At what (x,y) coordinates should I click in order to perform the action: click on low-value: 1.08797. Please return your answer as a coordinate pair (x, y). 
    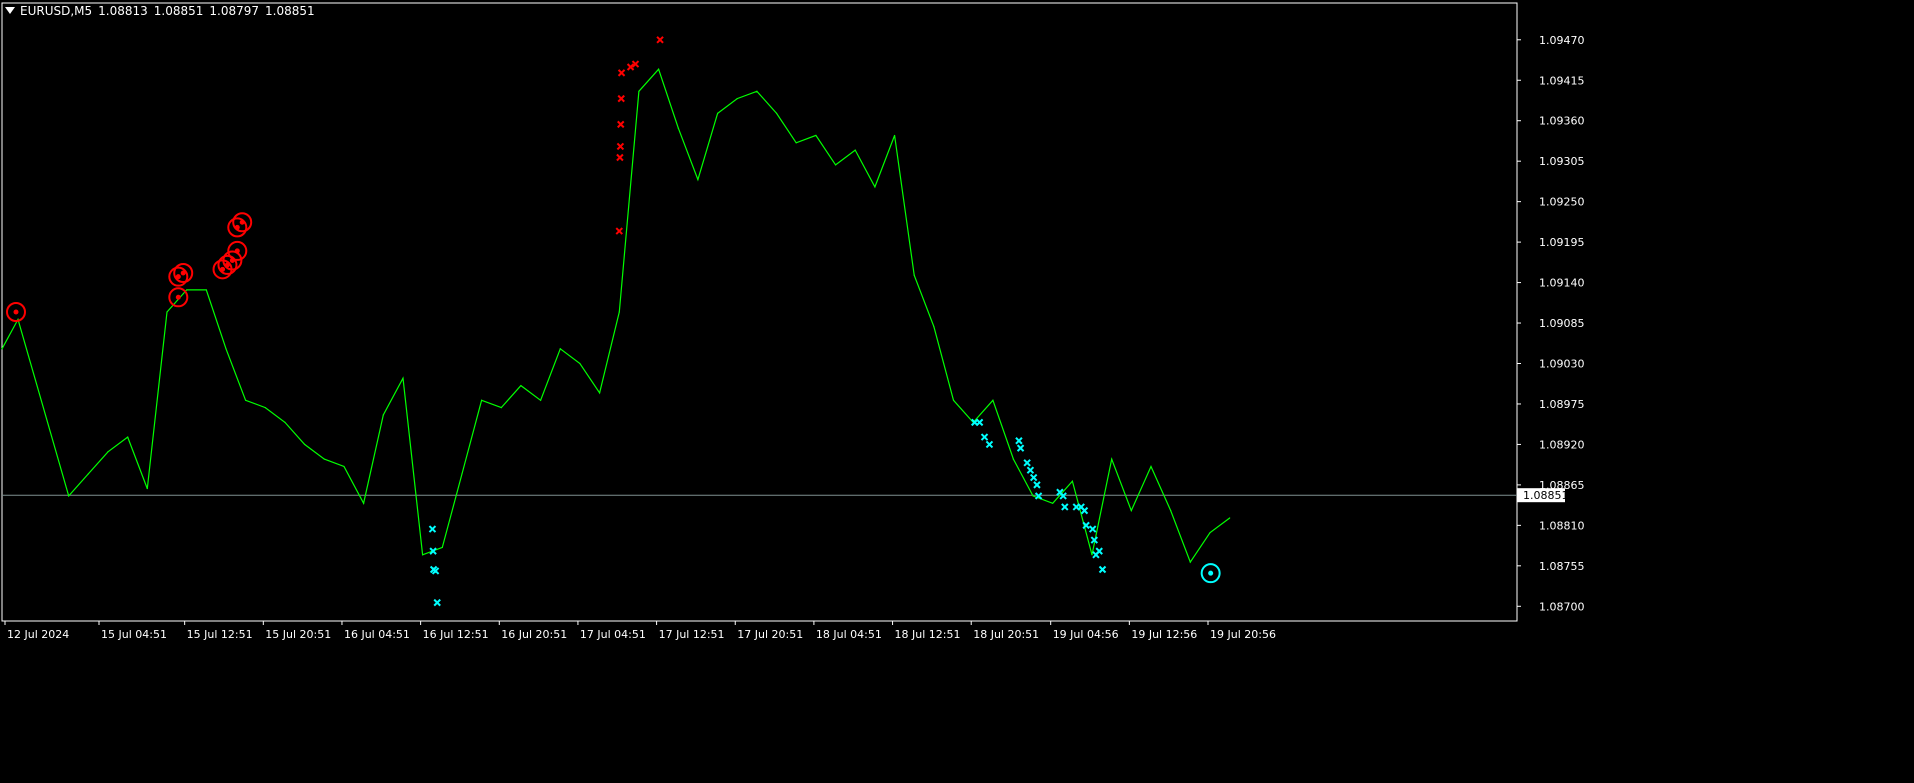
    Looking at the image, I should click on (234, 11).